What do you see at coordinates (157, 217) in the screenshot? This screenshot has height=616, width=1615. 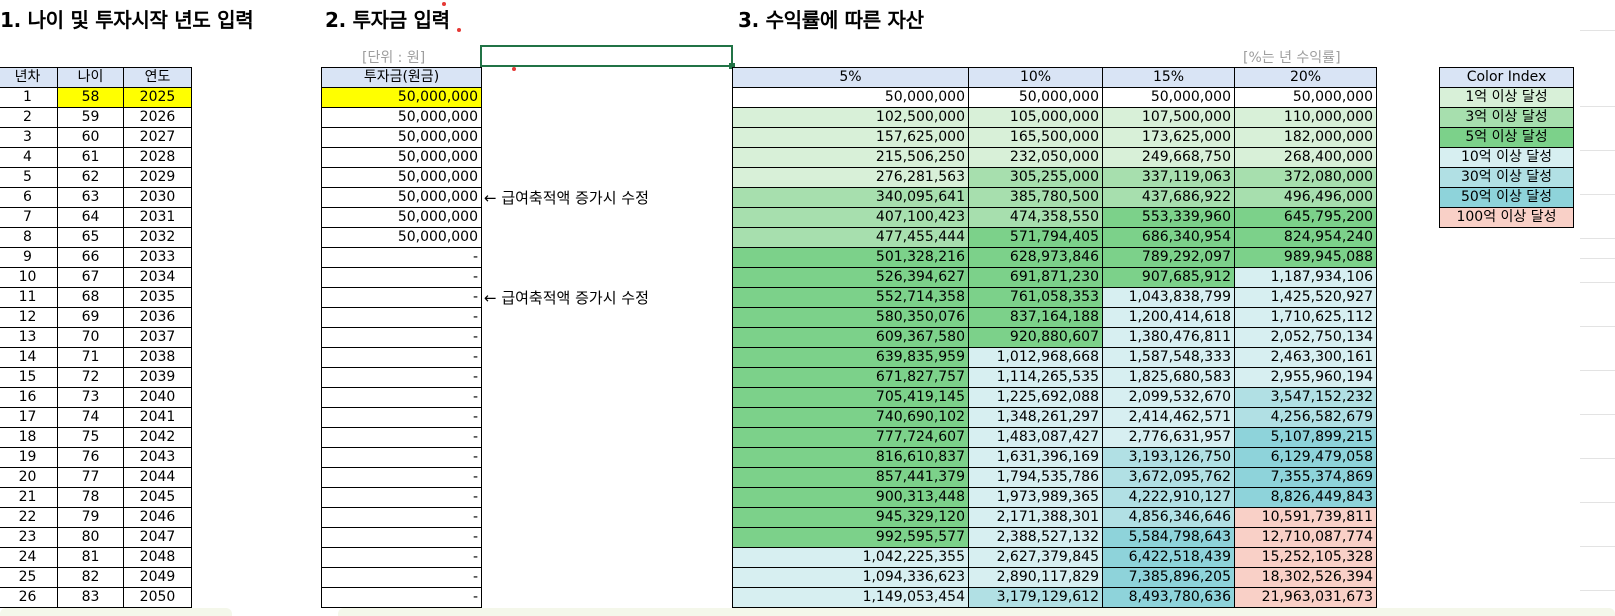 I see `age-table-cell: 2031` at bounding box center [157, 217].